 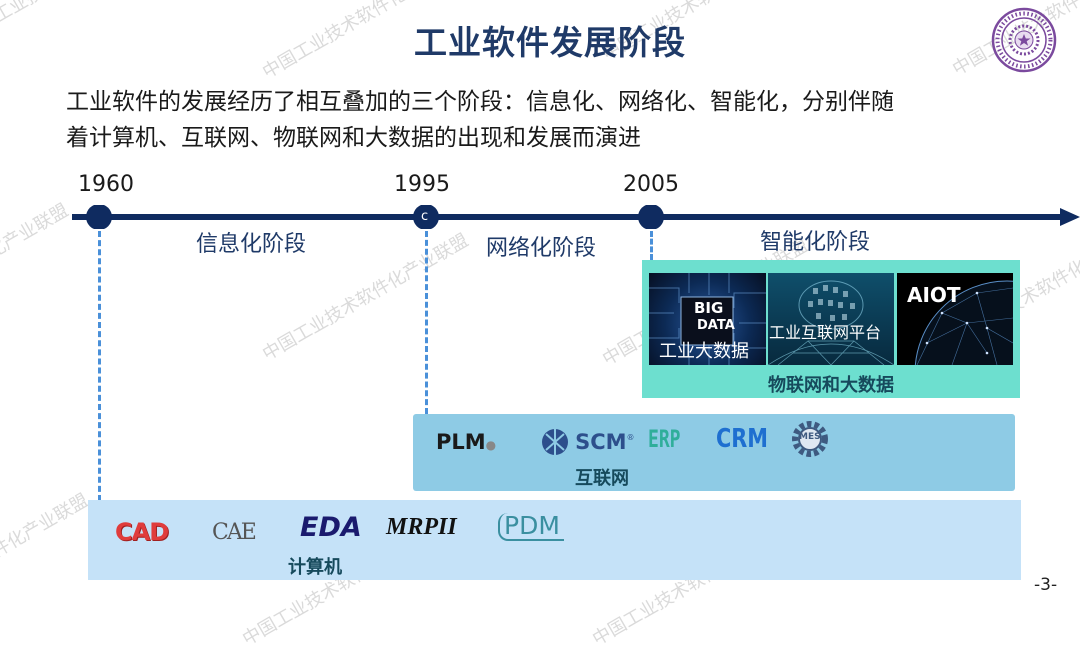 I want to click on intro-line-2: 着计算机、互联网、物联网和大数据的出现和发展而演进, so click(x=353, y=138).